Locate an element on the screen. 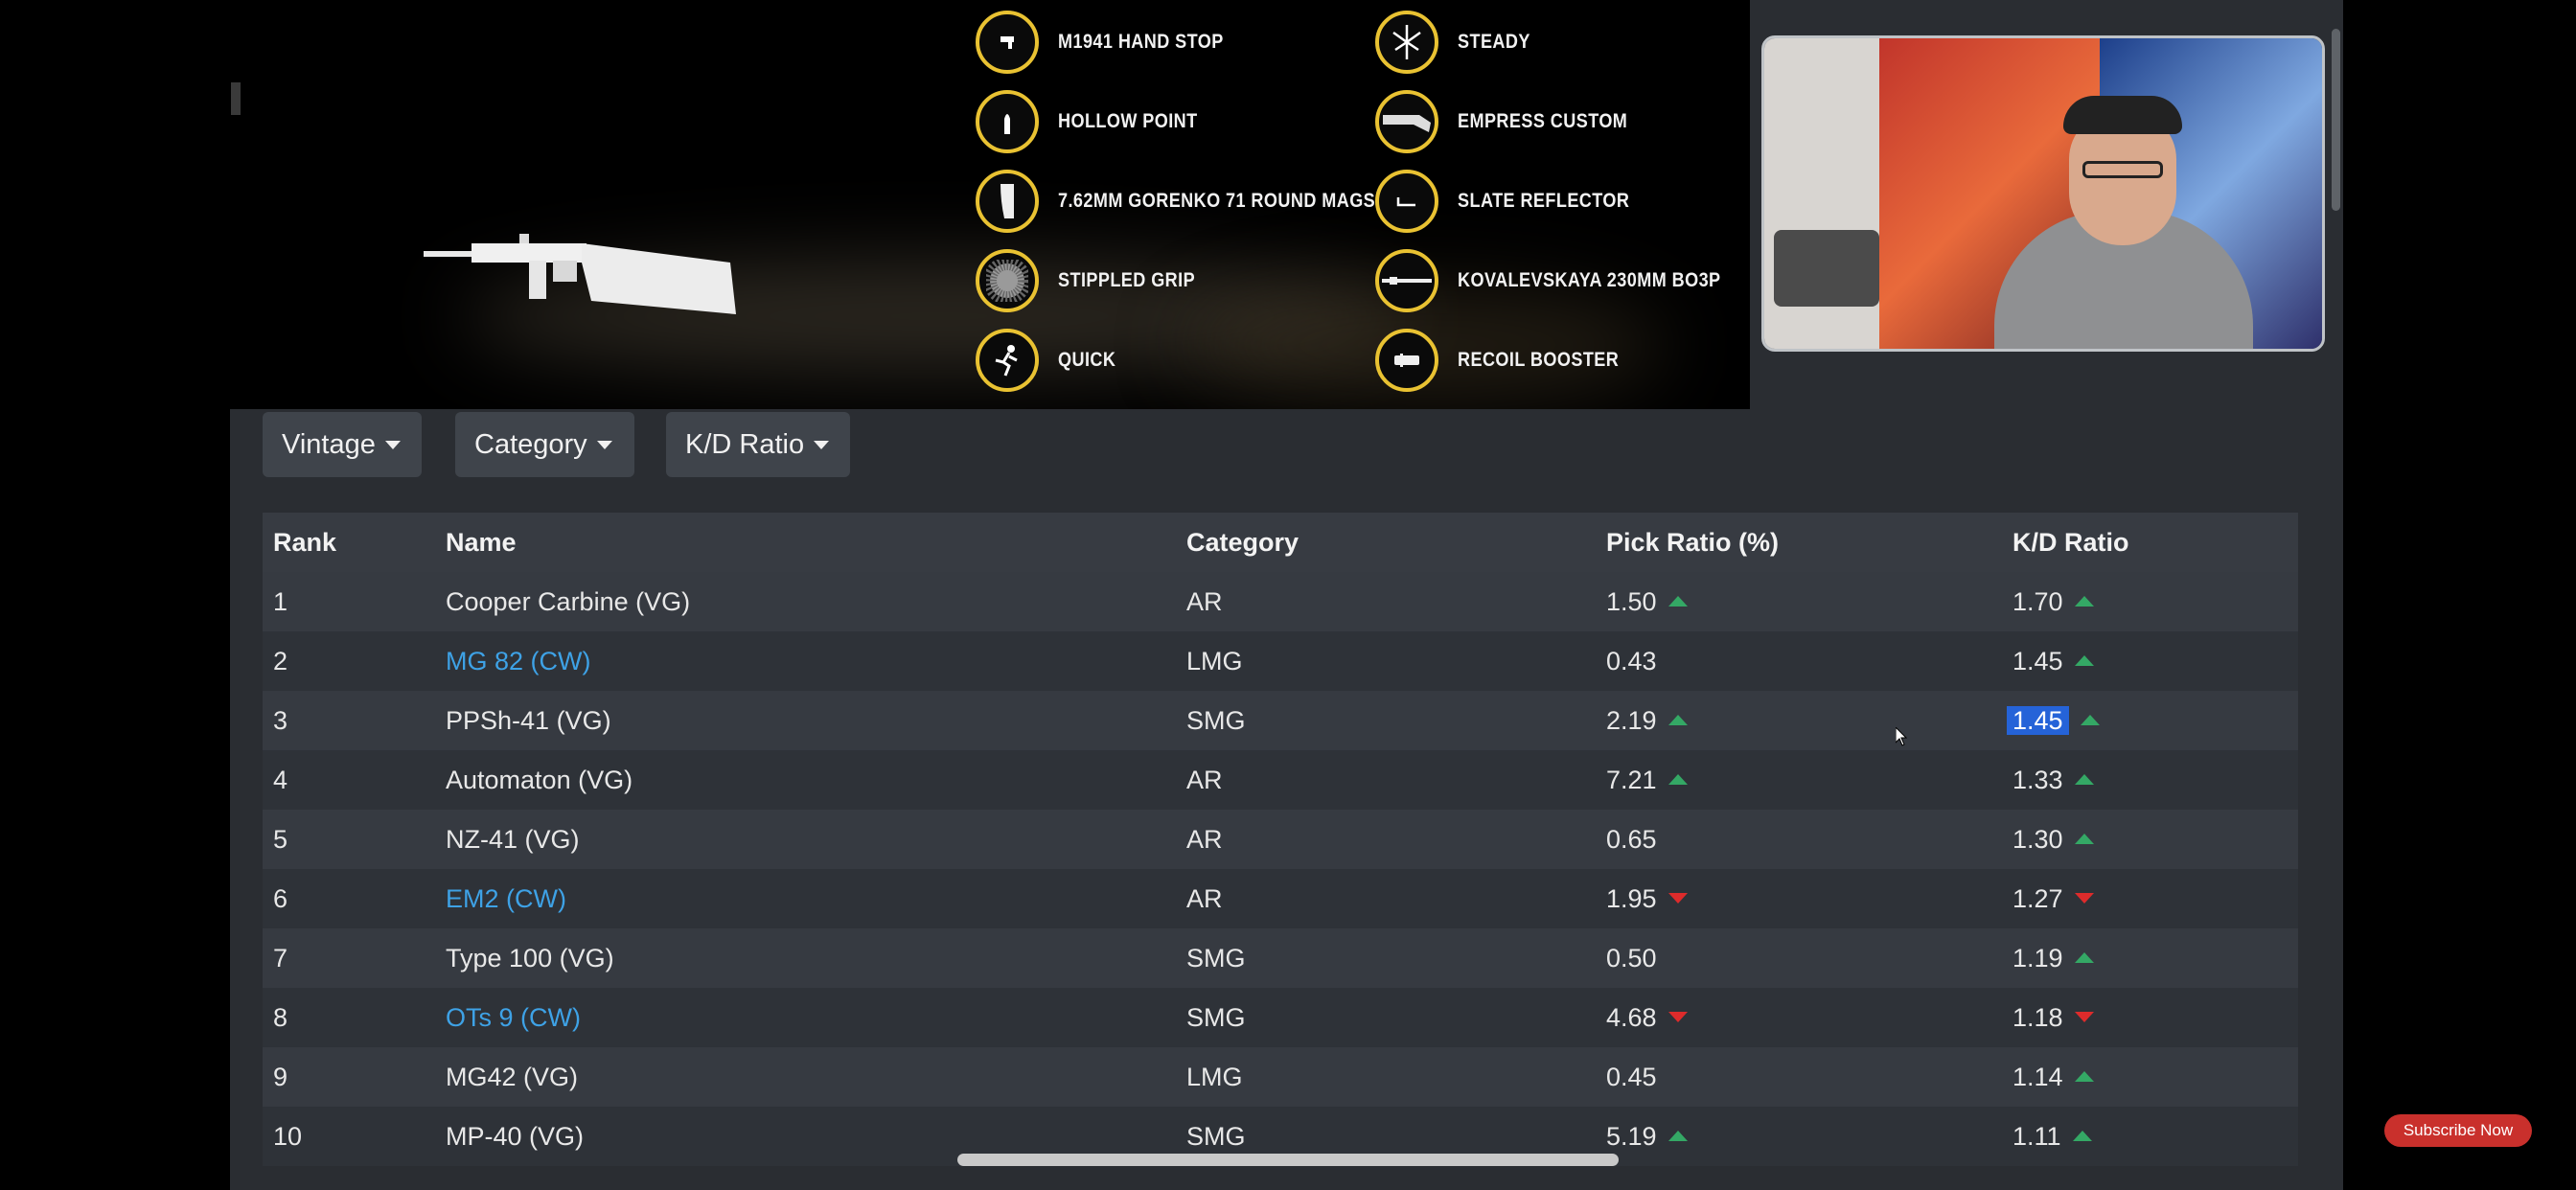 The height and width of the screenshot is (1190, 2576). table-row: 1 Cooper Carbine (VG) AR 1.50 1.70 is located at coordinates (1280, 602).